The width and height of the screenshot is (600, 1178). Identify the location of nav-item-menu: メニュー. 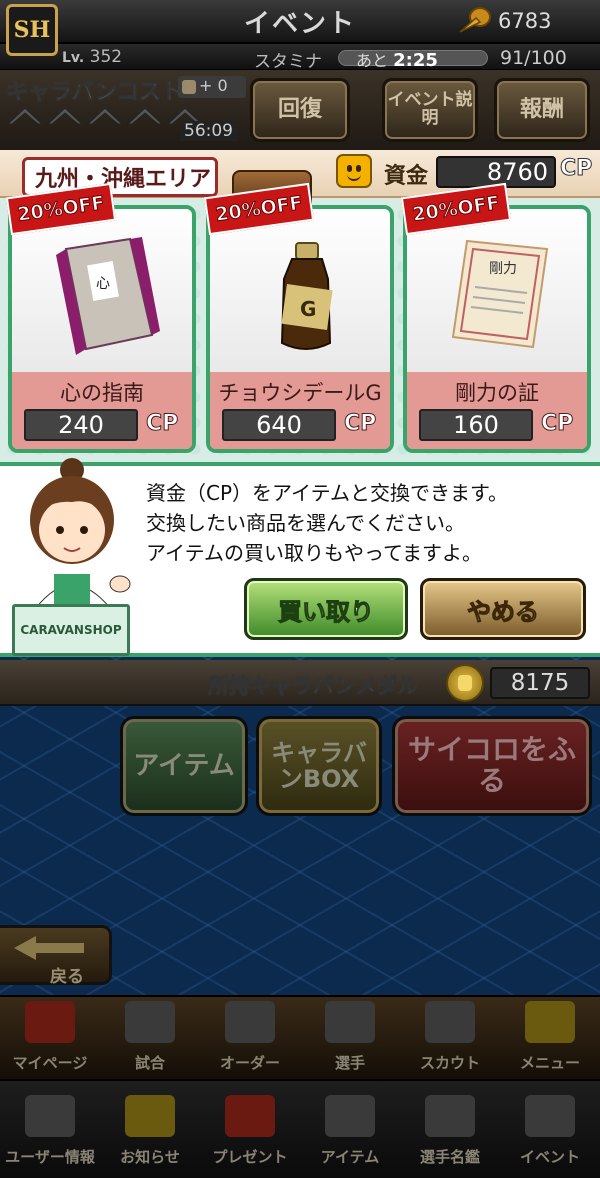
(550, 1037).